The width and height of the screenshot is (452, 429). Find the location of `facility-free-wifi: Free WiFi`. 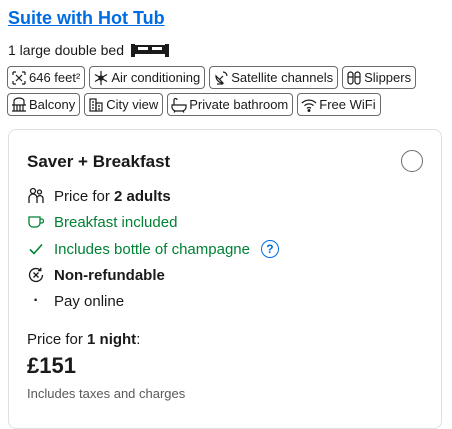

facility-free-wifi: Free WiFi is located at coordinates (339, 104).